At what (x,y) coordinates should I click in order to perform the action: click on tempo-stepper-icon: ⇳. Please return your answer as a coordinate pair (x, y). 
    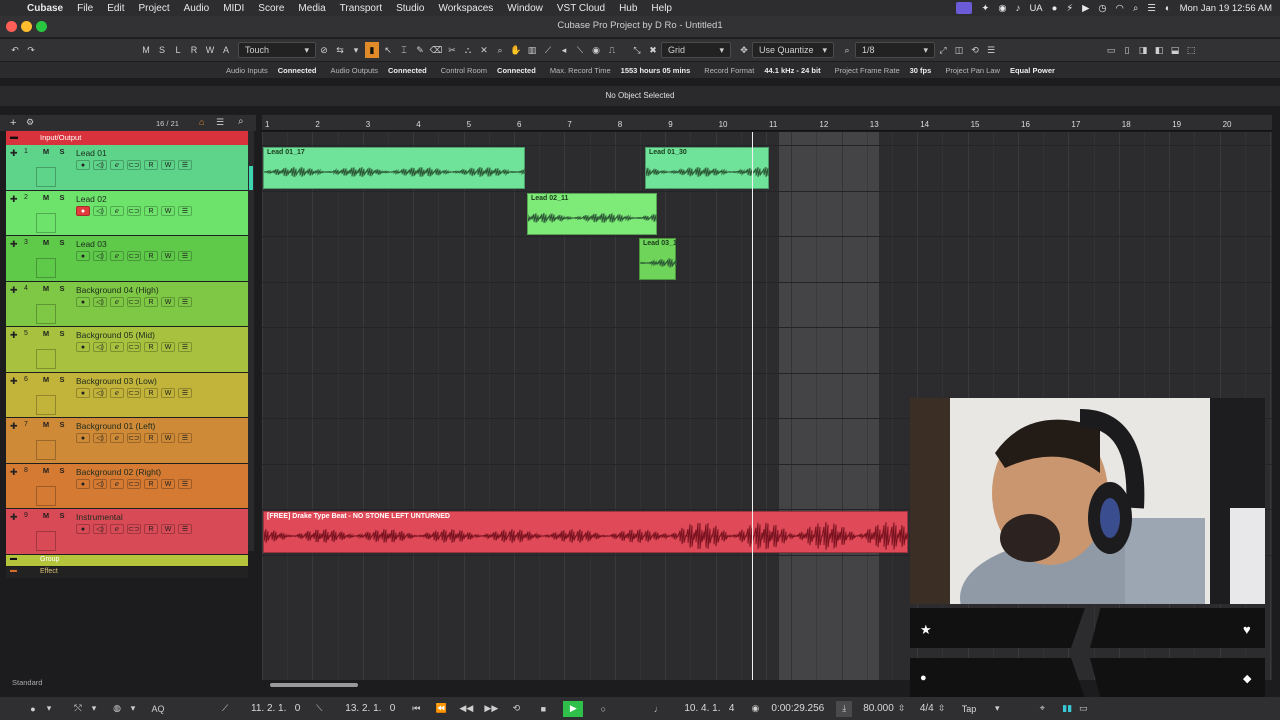
    Looking at the image, I should click on (902, 709).